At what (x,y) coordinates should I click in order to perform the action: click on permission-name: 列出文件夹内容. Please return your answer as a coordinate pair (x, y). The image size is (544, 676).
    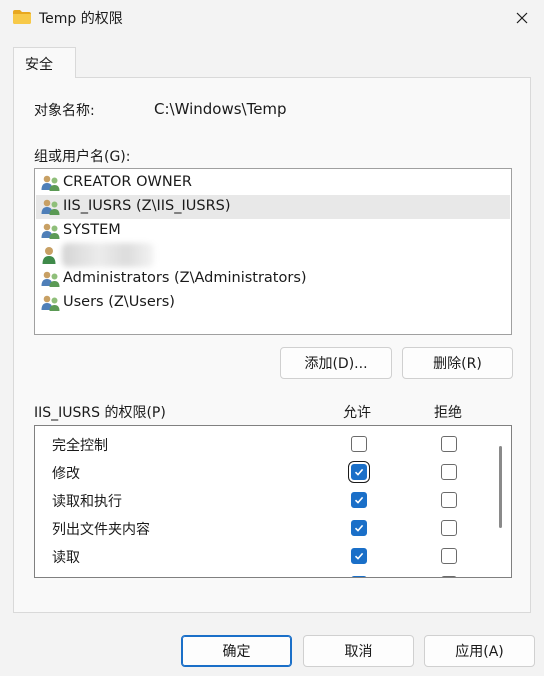
    Looking at the image, I should click on (101, 530).